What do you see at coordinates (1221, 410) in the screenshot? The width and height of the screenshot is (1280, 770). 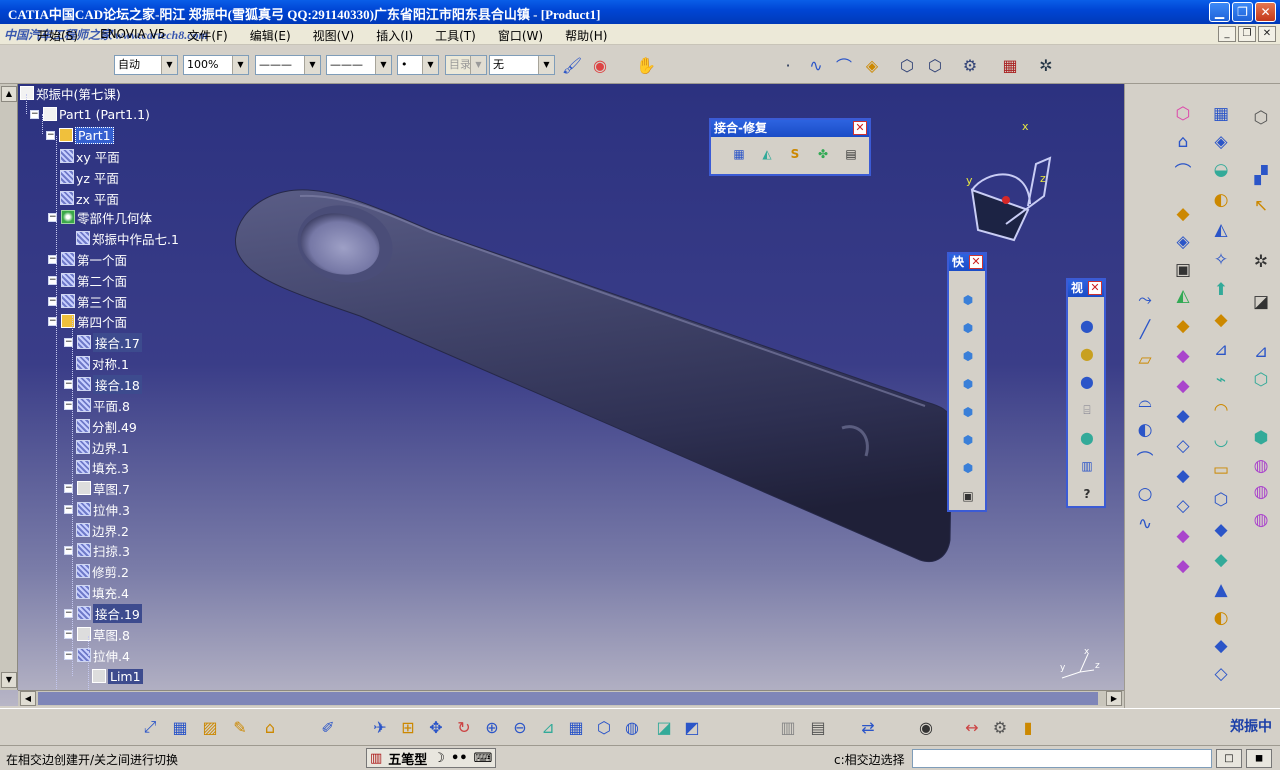 I see `workbench-tool-icon: ◠` at bounding box center [1221, 410].